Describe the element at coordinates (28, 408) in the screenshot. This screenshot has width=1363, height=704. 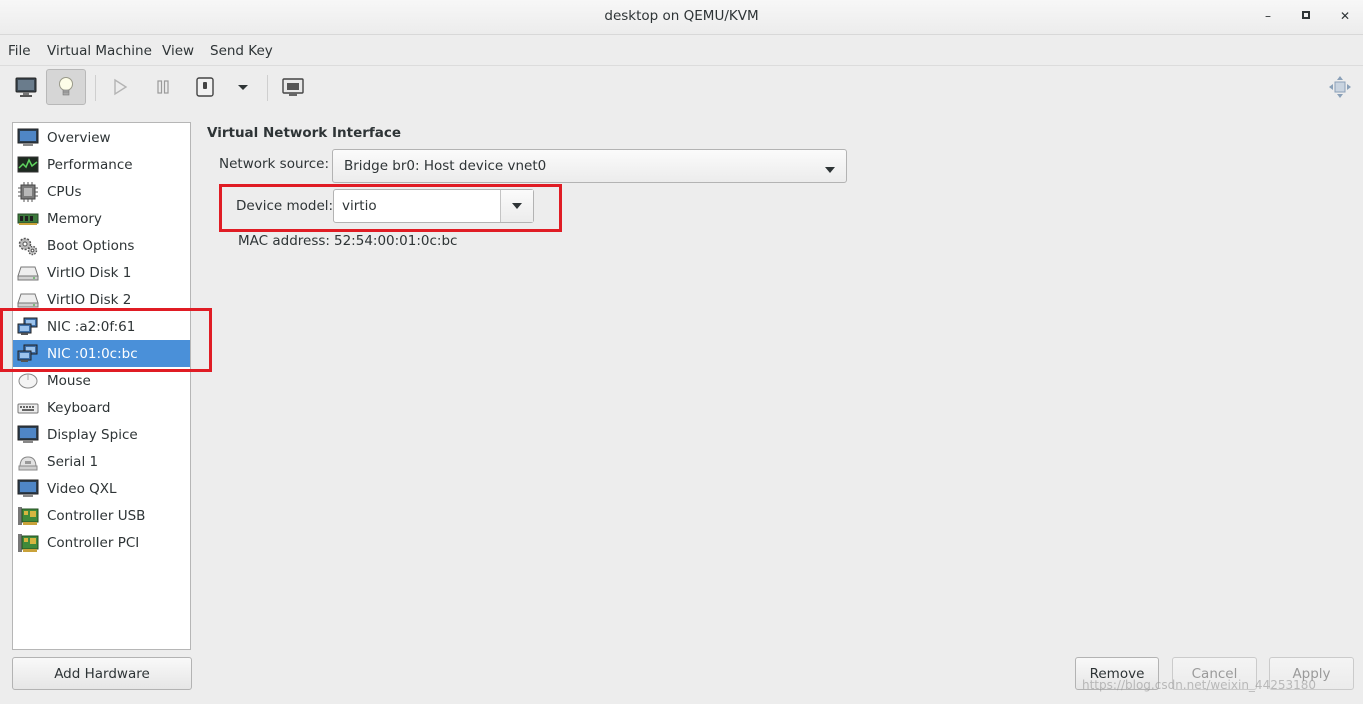
I see `keyboard-icon` at that location.